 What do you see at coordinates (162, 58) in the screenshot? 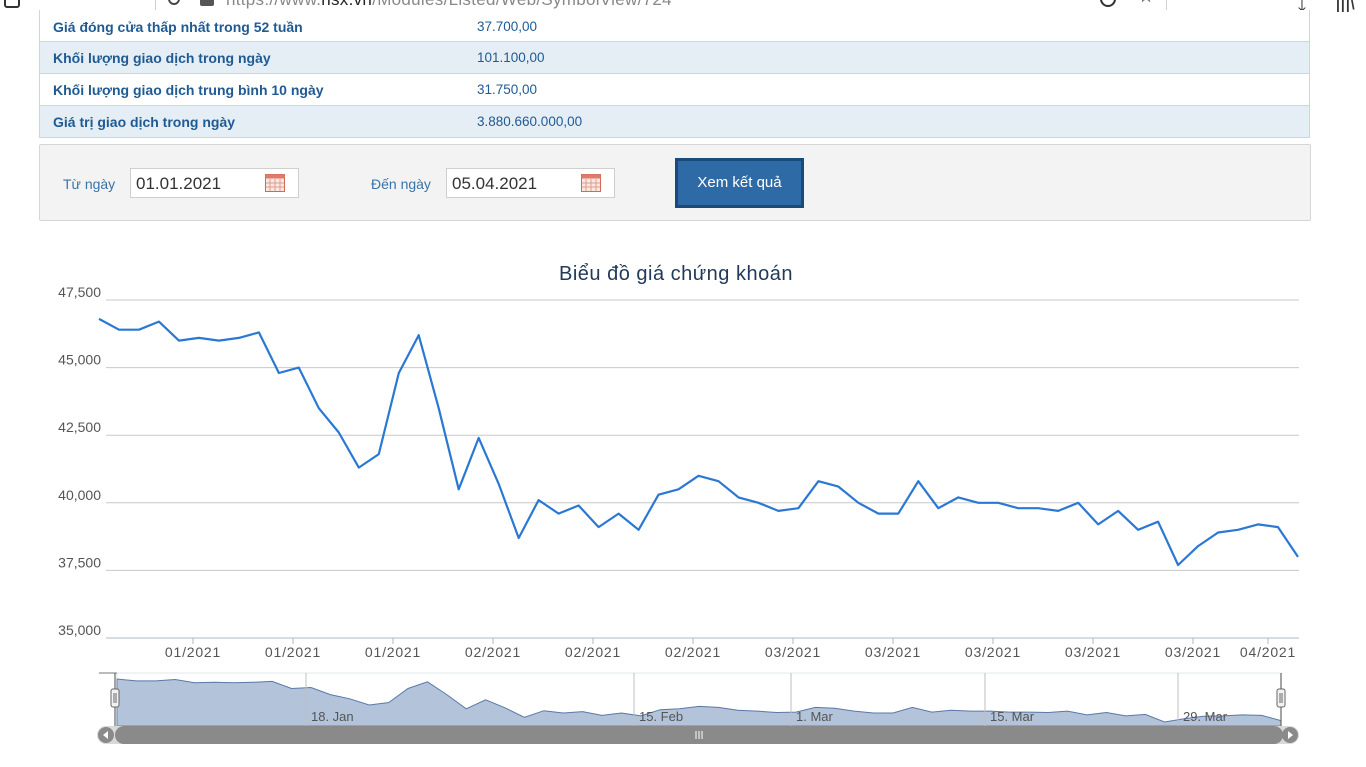
I see `info-label: Khối lượng giao dịch trong ngày` at bounding box center [162, 58].